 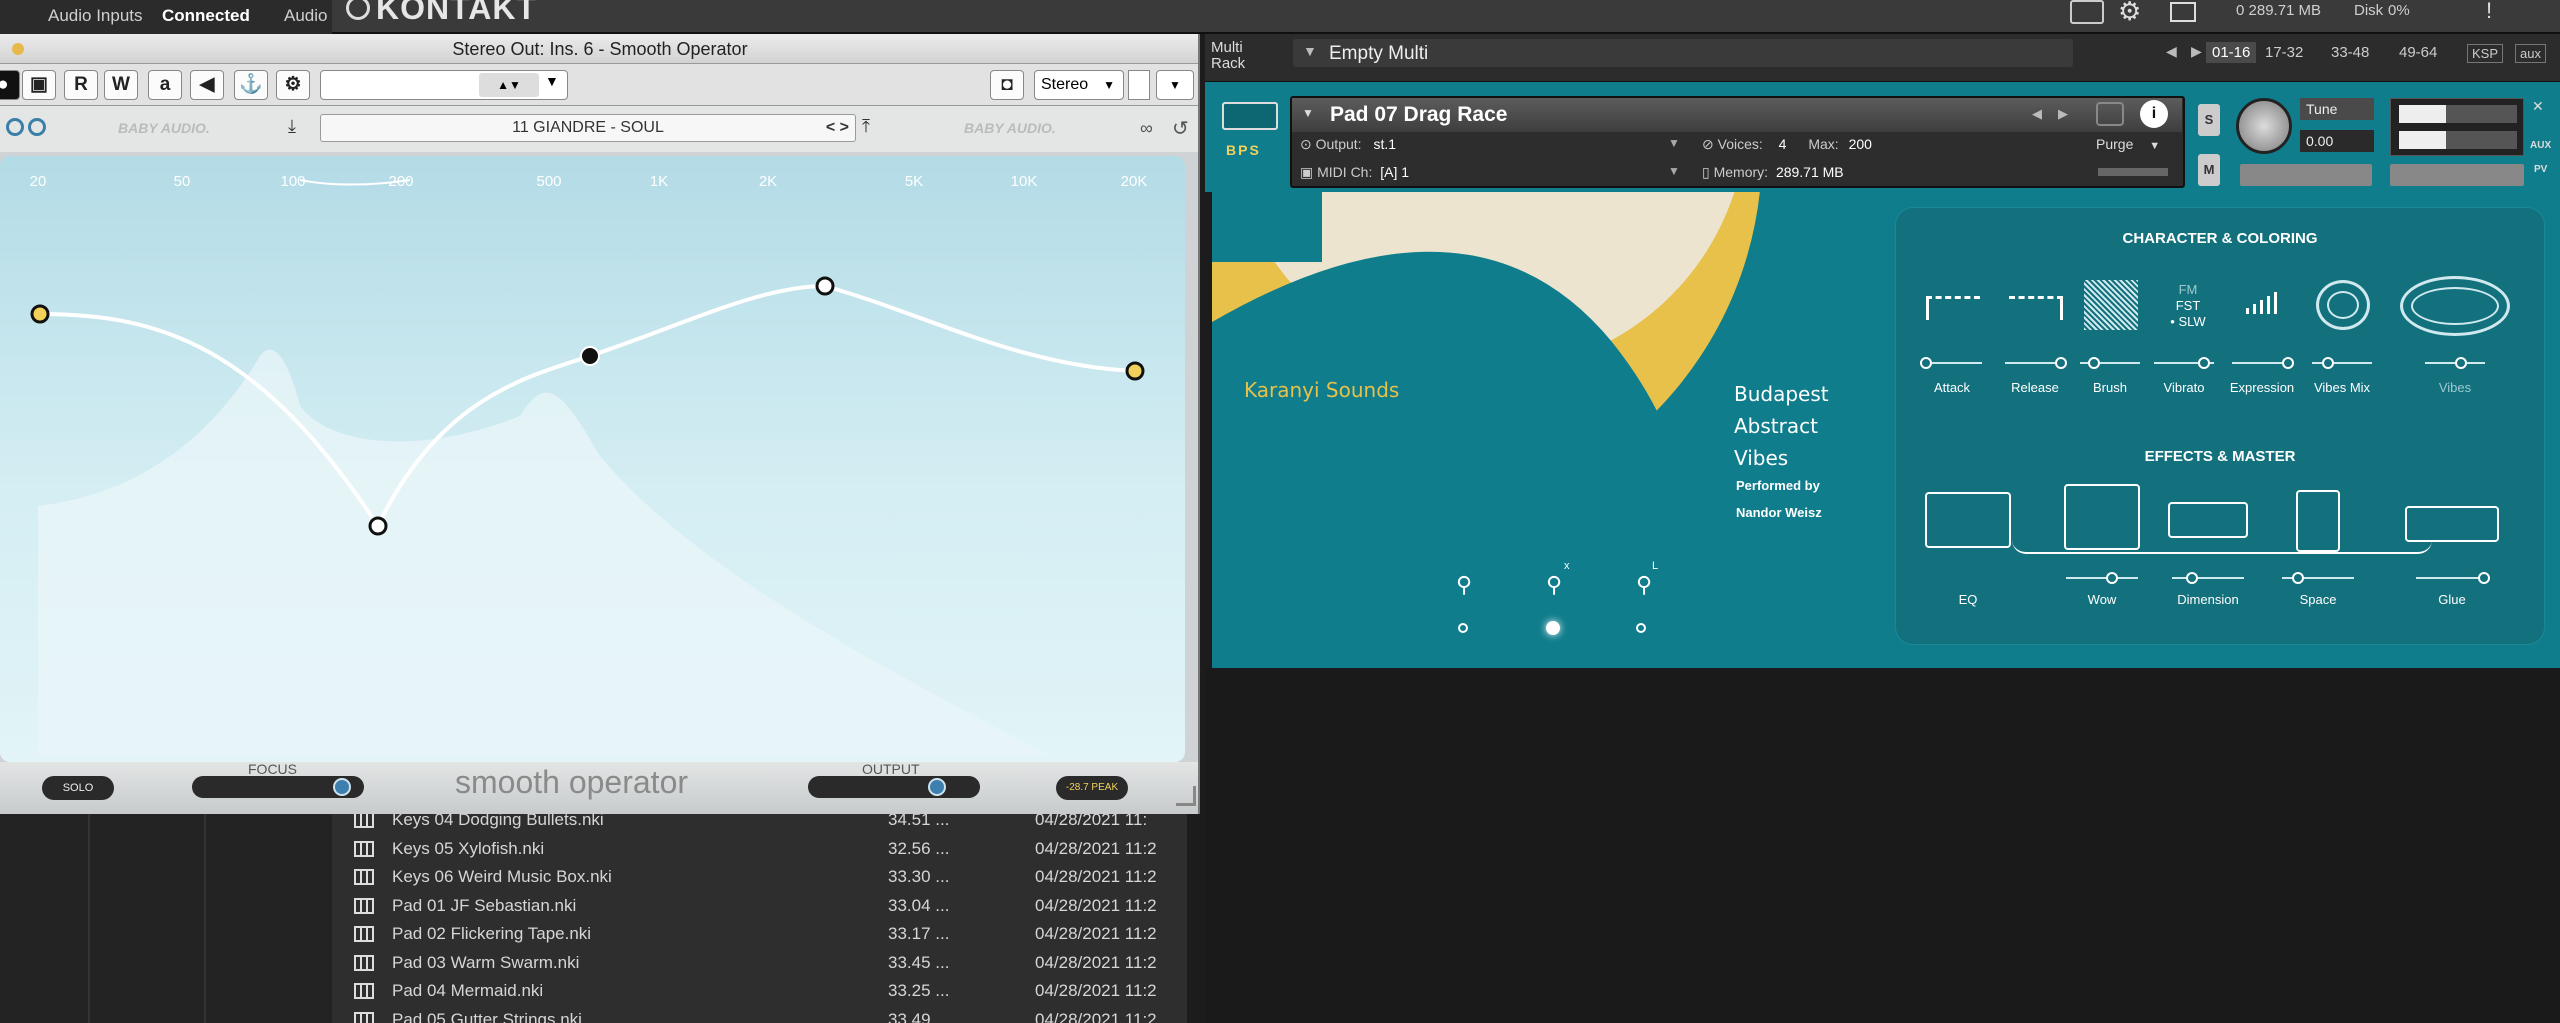 I want to click on extra-button, so click(x=1139, y=85).